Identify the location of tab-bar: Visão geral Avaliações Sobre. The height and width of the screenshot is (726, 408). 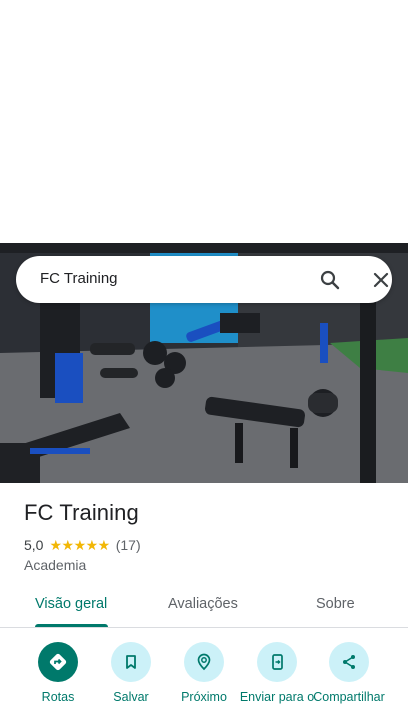
(204, 607).